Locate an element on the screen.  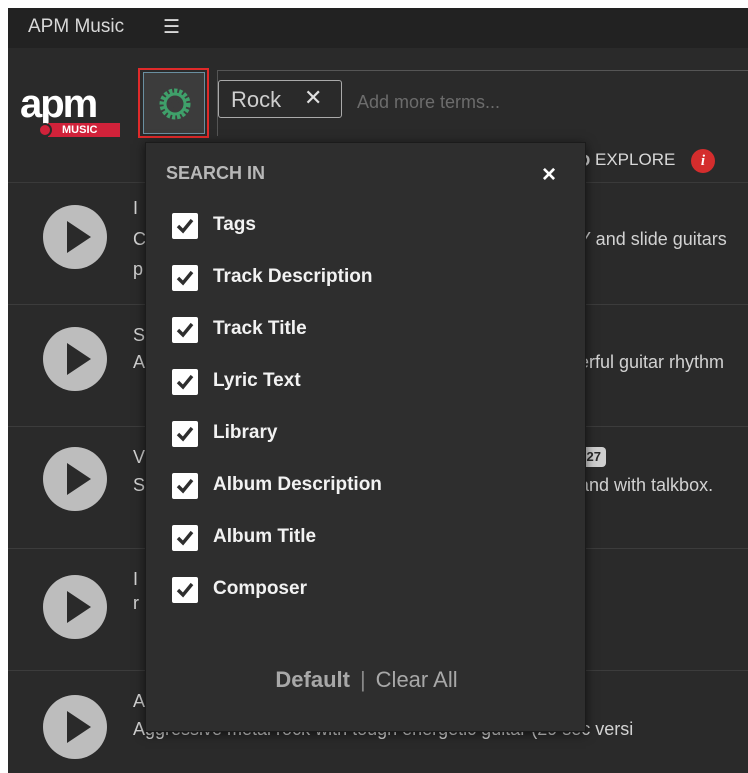
logo-music-tag: MUSIC is located at coordinates (84, 130).